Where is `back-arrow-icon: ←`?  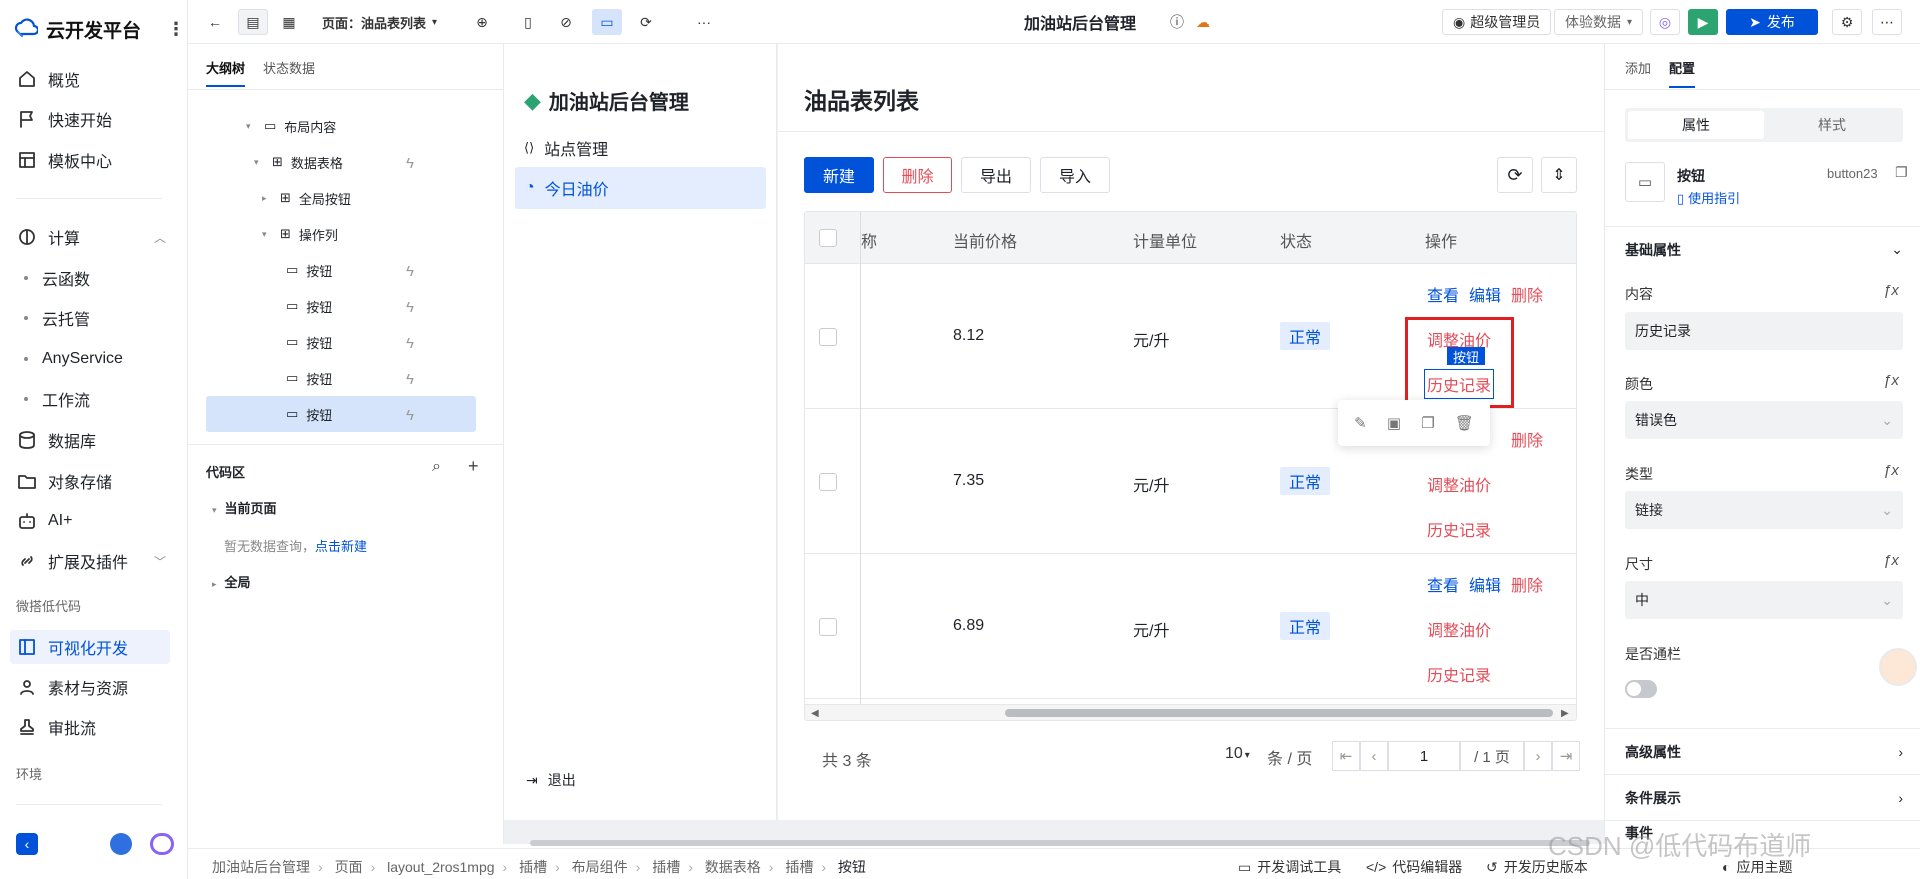 back-arrow-icon: ← is located at coordinates (215, 22).